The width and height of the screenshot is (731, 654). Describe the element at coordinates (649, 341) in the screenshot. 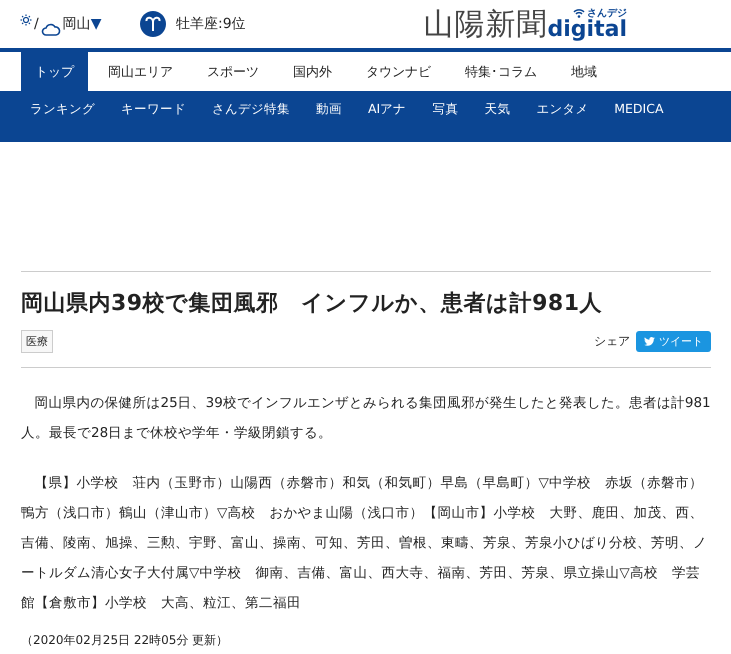

I see `bird-icon` at that location.